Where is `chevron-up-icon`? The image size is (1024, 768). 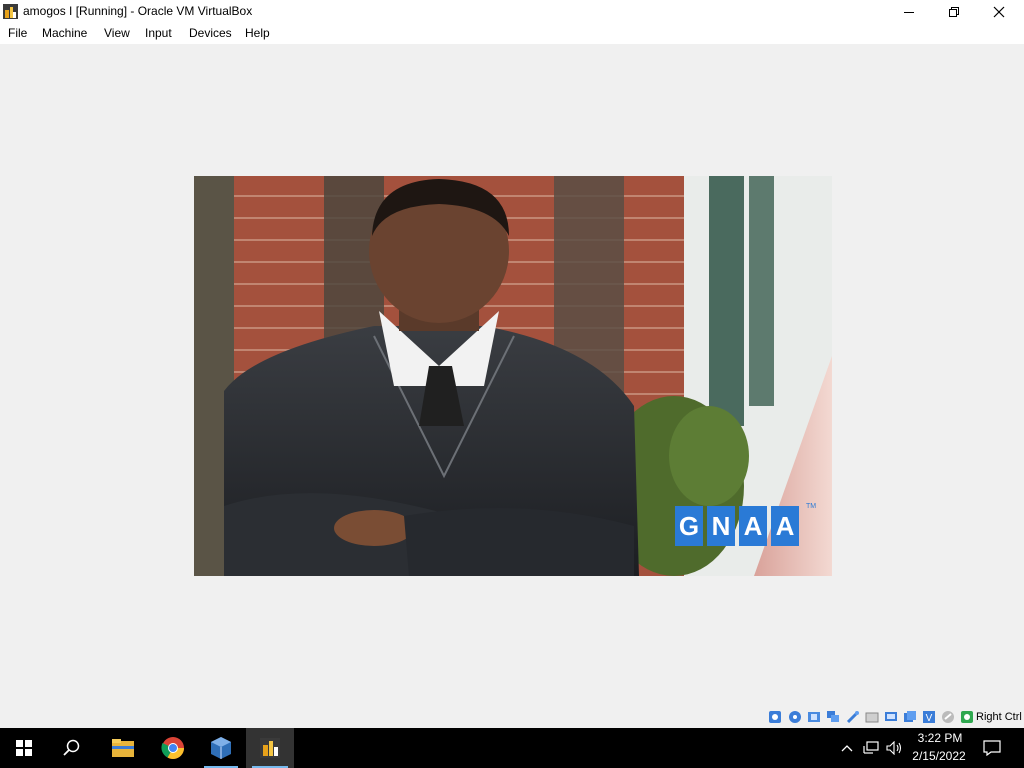
chevron-up-icon is located at coordinates (847, 748).